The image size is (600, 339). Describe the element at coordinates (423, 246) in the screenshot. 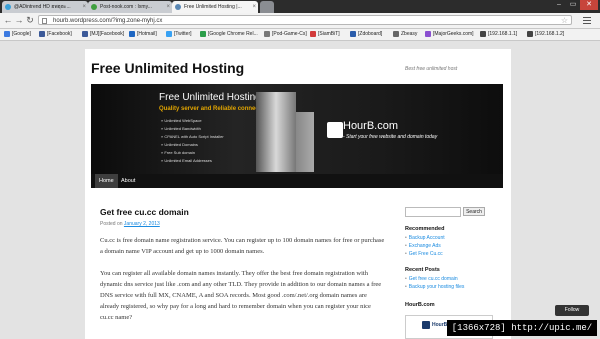

I see `recommended-link: Exchange Ads` at that location.